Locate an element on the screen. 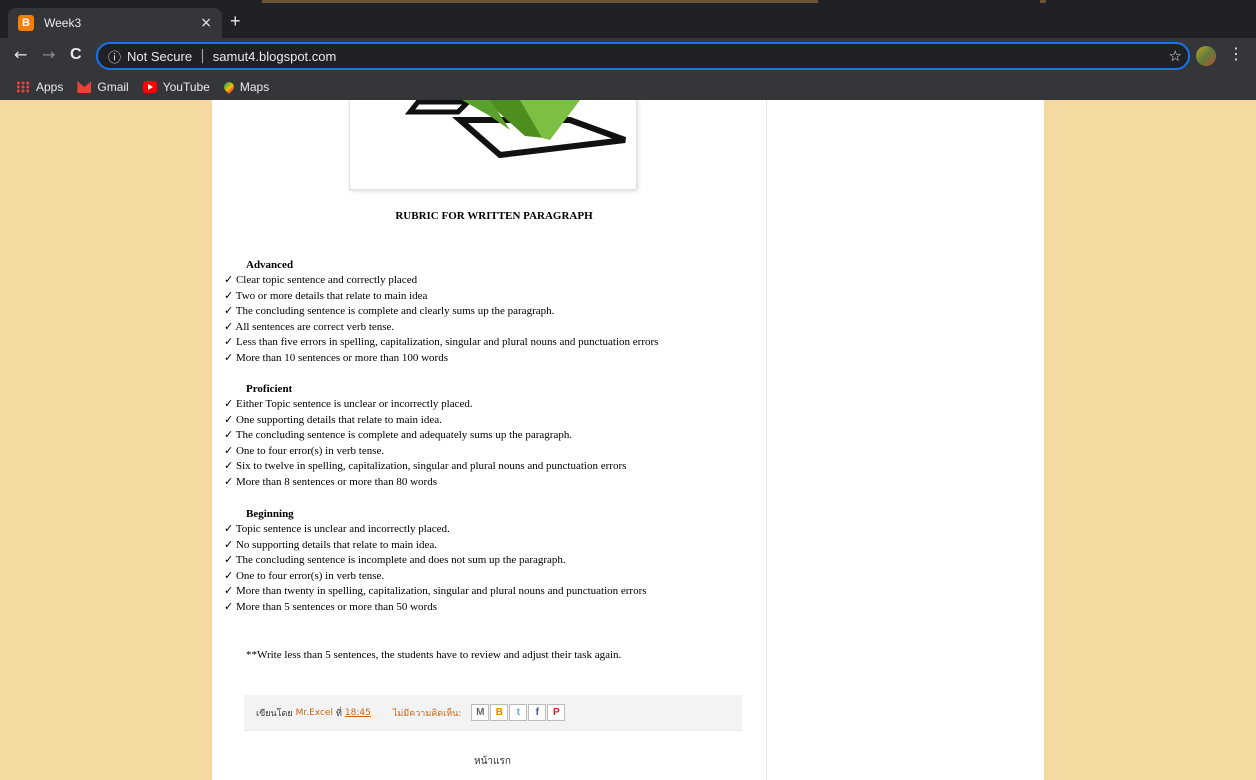 This screenshot has width=1256, height=780. tab-title: Week3 is located at coordinates (63, 23).